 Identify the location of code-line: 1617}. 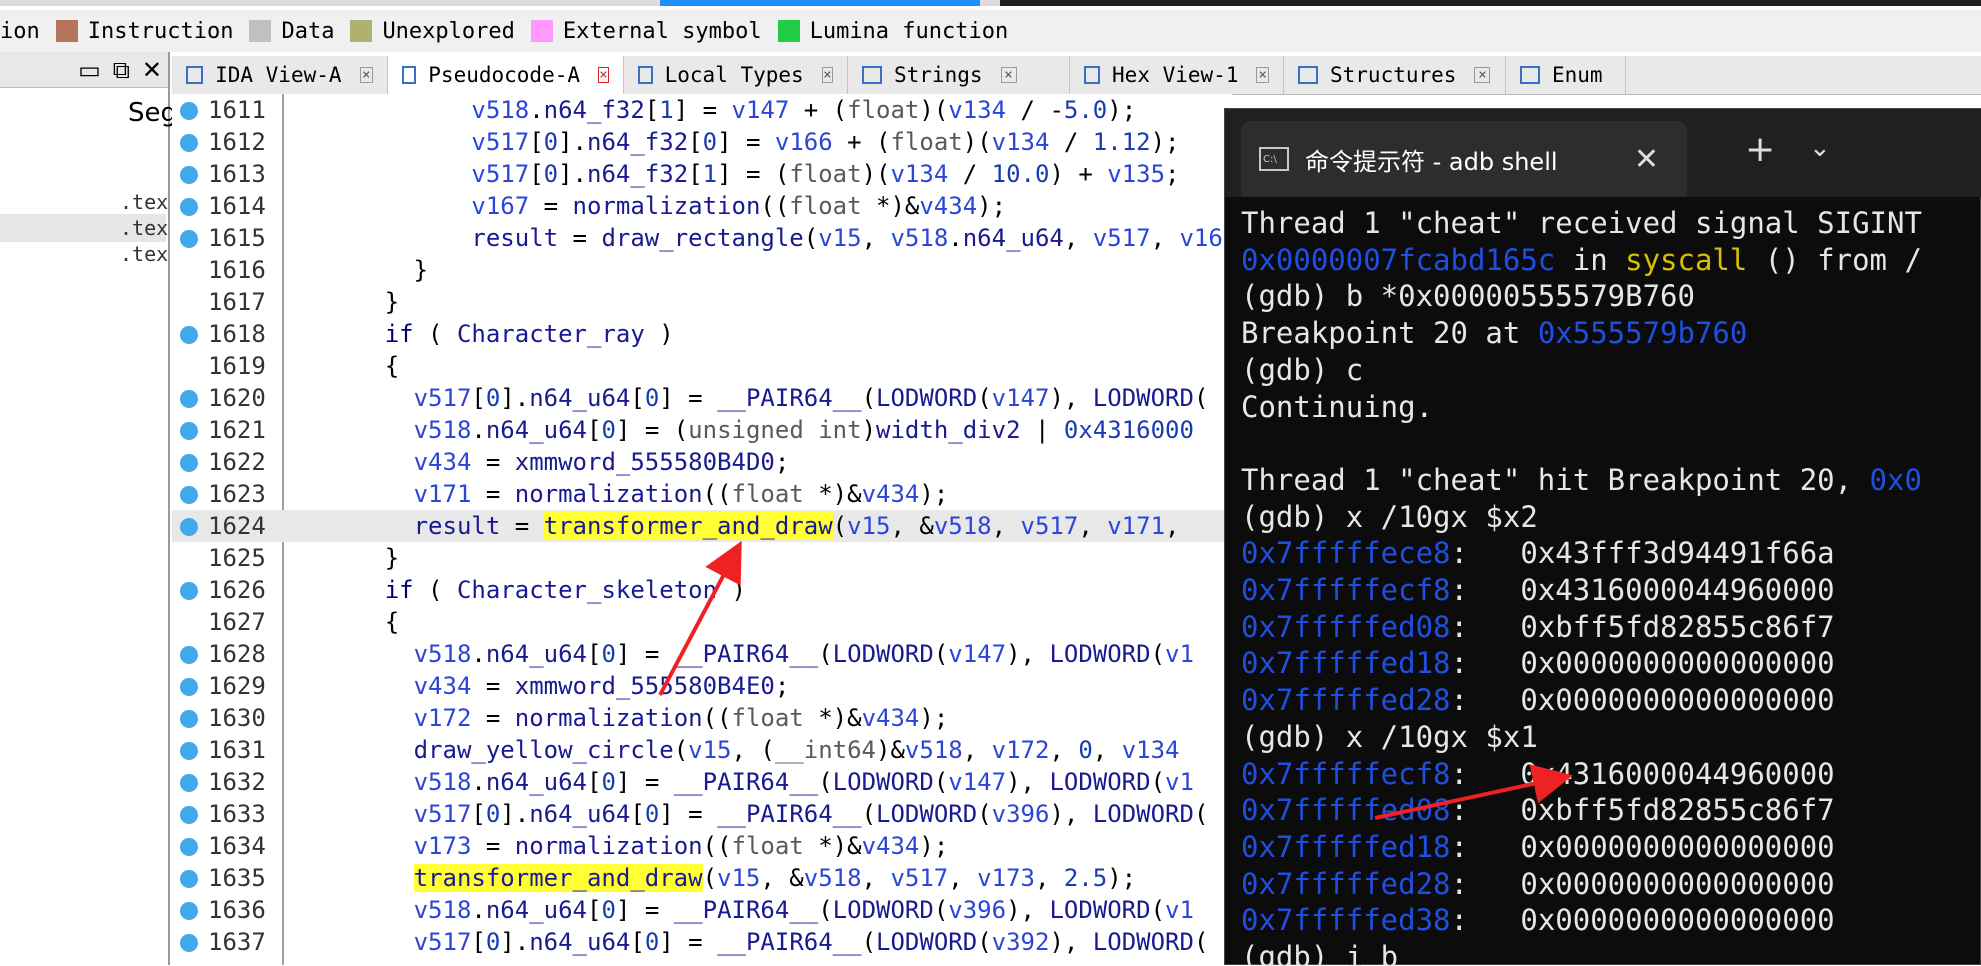
(702, 302).